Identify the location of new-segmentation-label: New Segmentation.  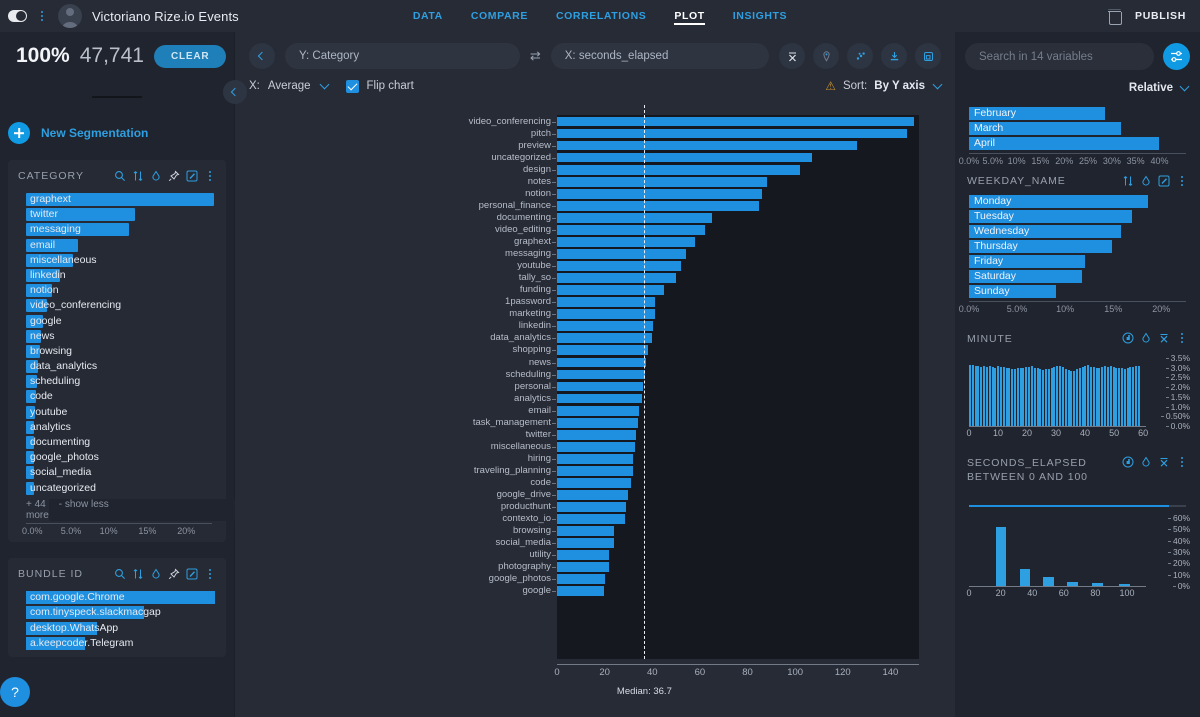
(94, 133).